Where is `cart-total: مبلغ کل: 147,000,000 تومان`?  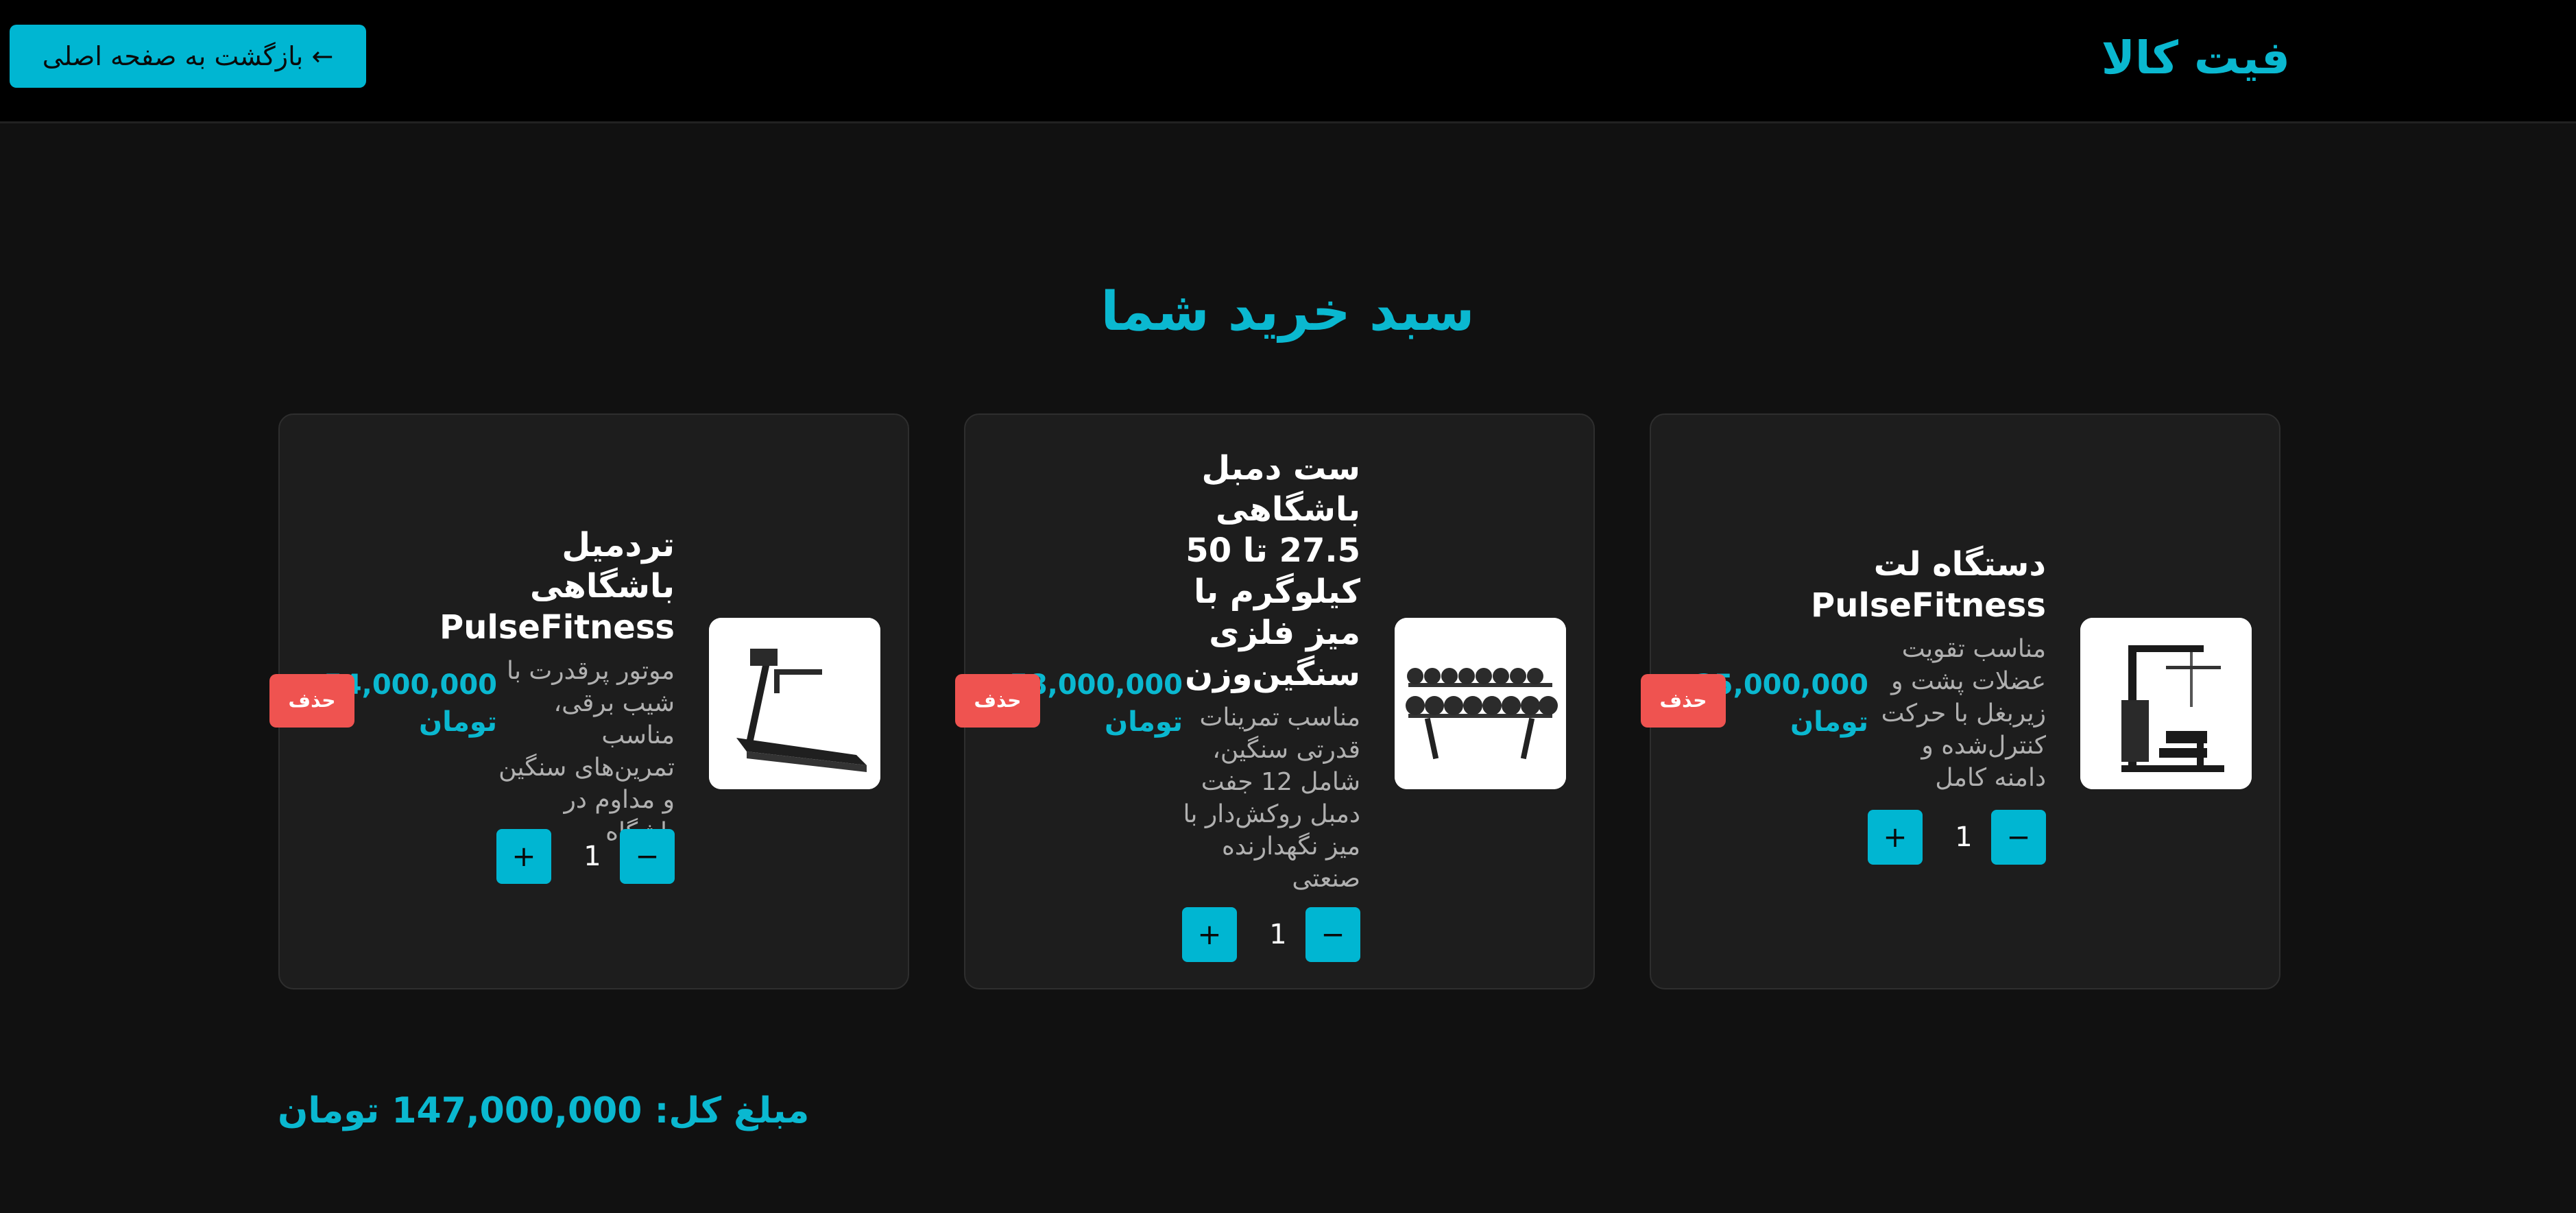
cart-total: مبلغ کل: 147,000,000 تومان is located at coordinates (586, 1110).